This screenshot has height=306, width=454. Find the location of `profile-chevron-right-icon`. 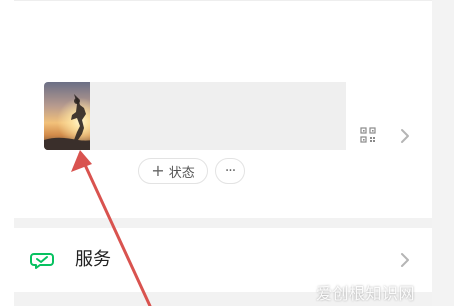

profile-chevron-right-icon is located at coordinates (405, 136).